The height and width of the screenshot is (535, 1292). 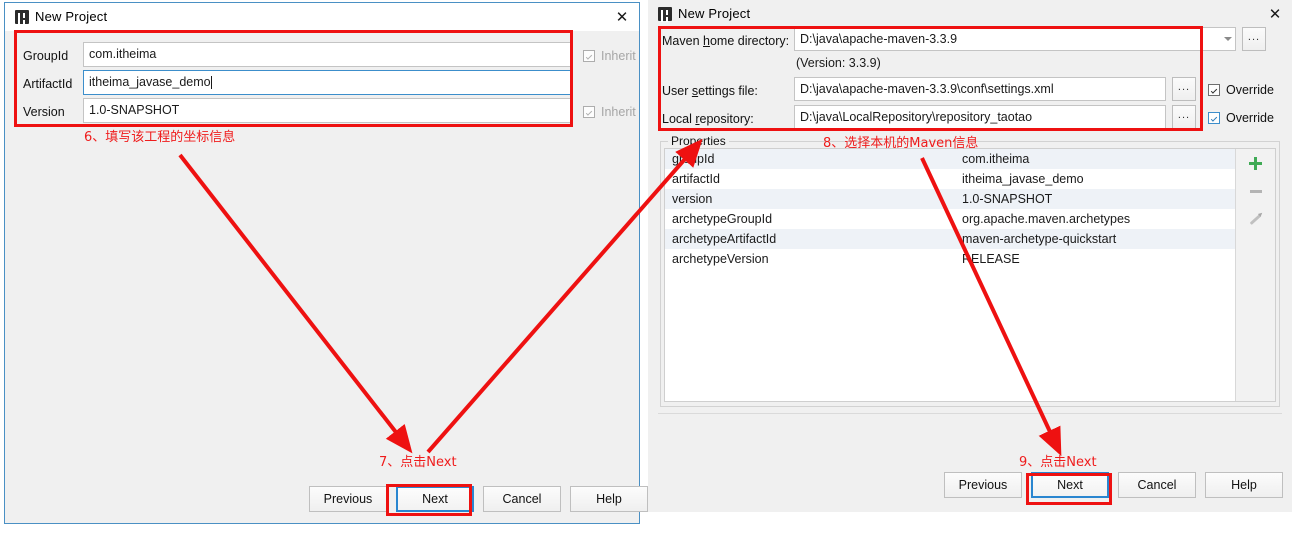 What do you see at coordinates (970, 413) in the screenshot?
I see `button-bar-separator` at bounding box center [970, 413].